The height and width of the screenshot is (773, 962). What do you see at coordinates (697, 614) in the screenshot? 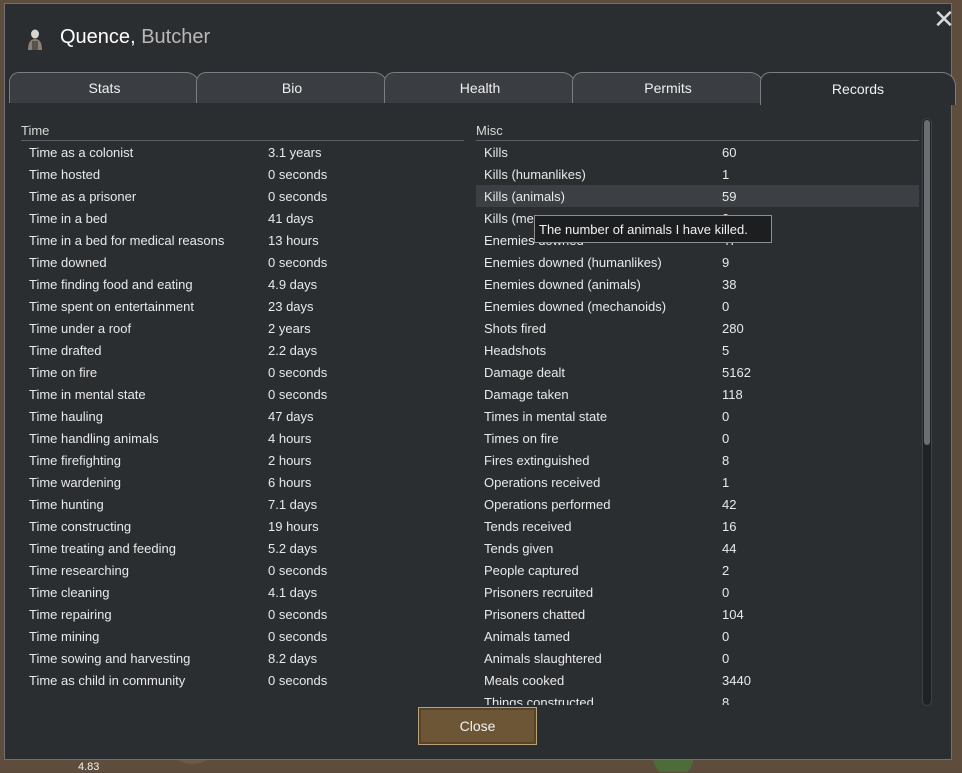
I see `record-row: Prisoners chatted 104` at bounding box center [697, 614].